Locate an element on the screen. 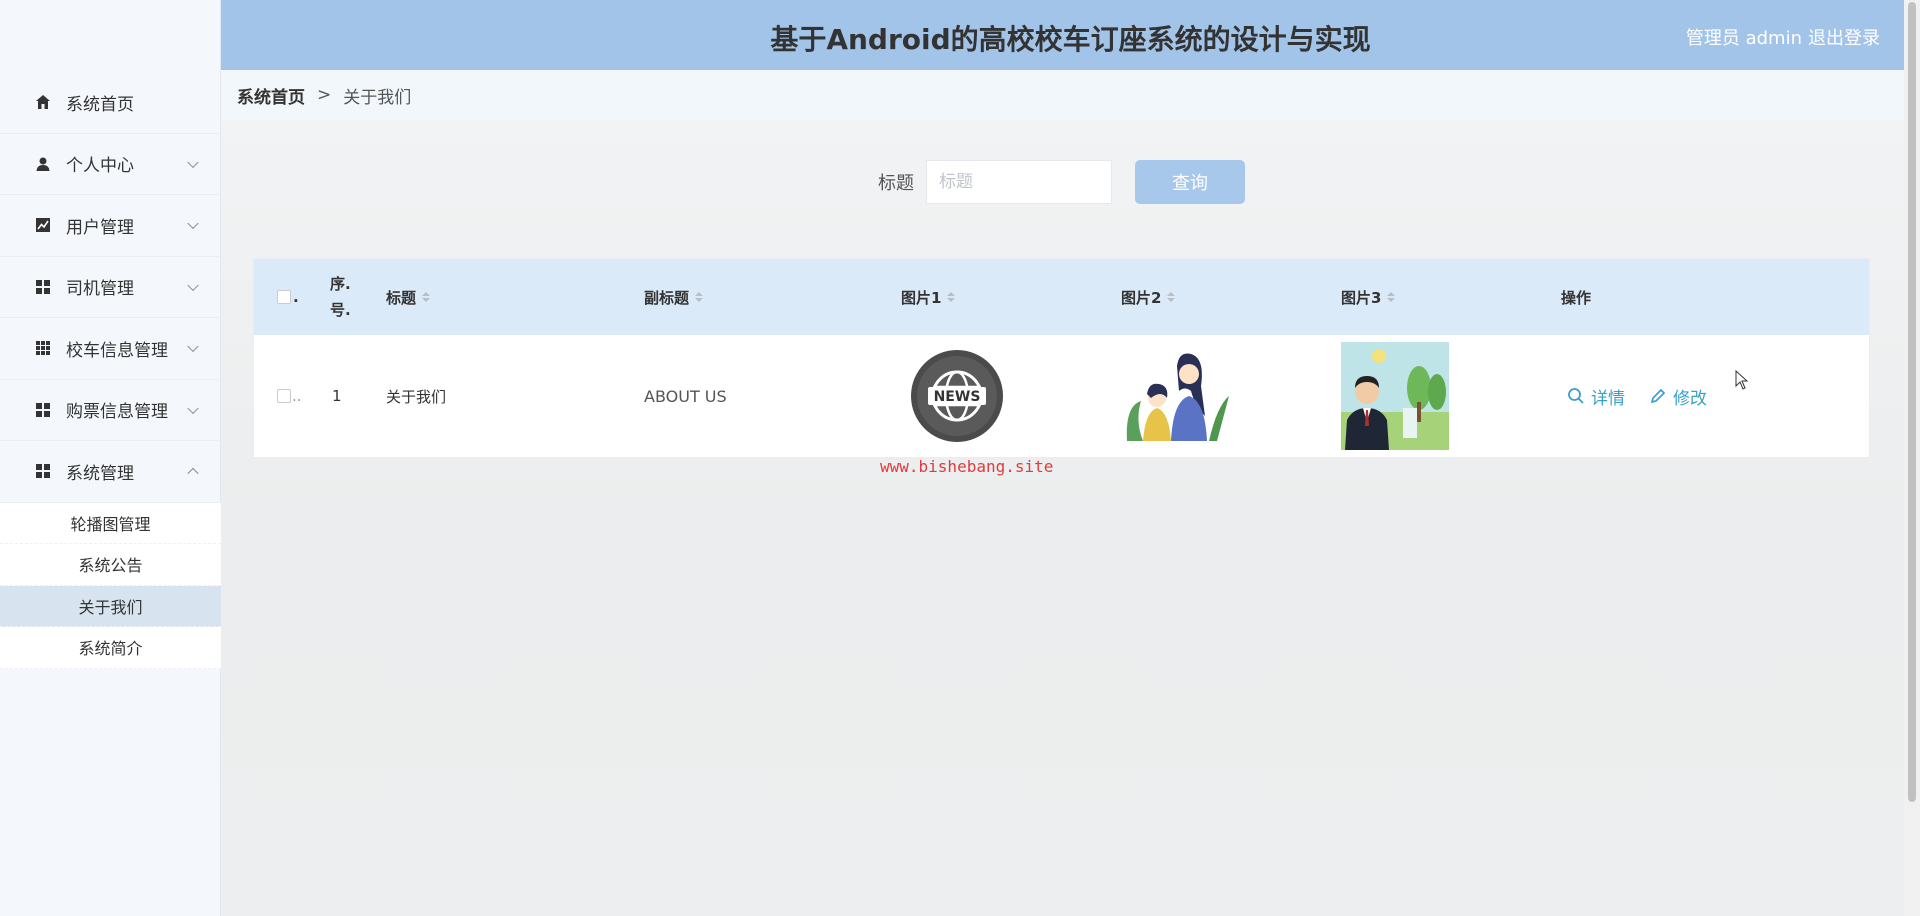 The height and width of the screenshot is (916, 1920). search-icon is located at coordinates (1576, 396).